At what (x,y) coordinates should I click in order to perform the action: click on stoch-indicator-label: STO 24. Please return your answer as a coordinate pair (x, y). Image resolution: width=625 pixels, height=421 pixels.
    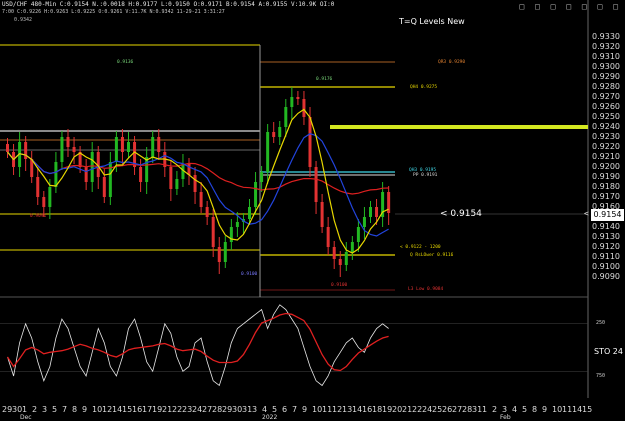
    Looking at the image, I should click on (608, 351).